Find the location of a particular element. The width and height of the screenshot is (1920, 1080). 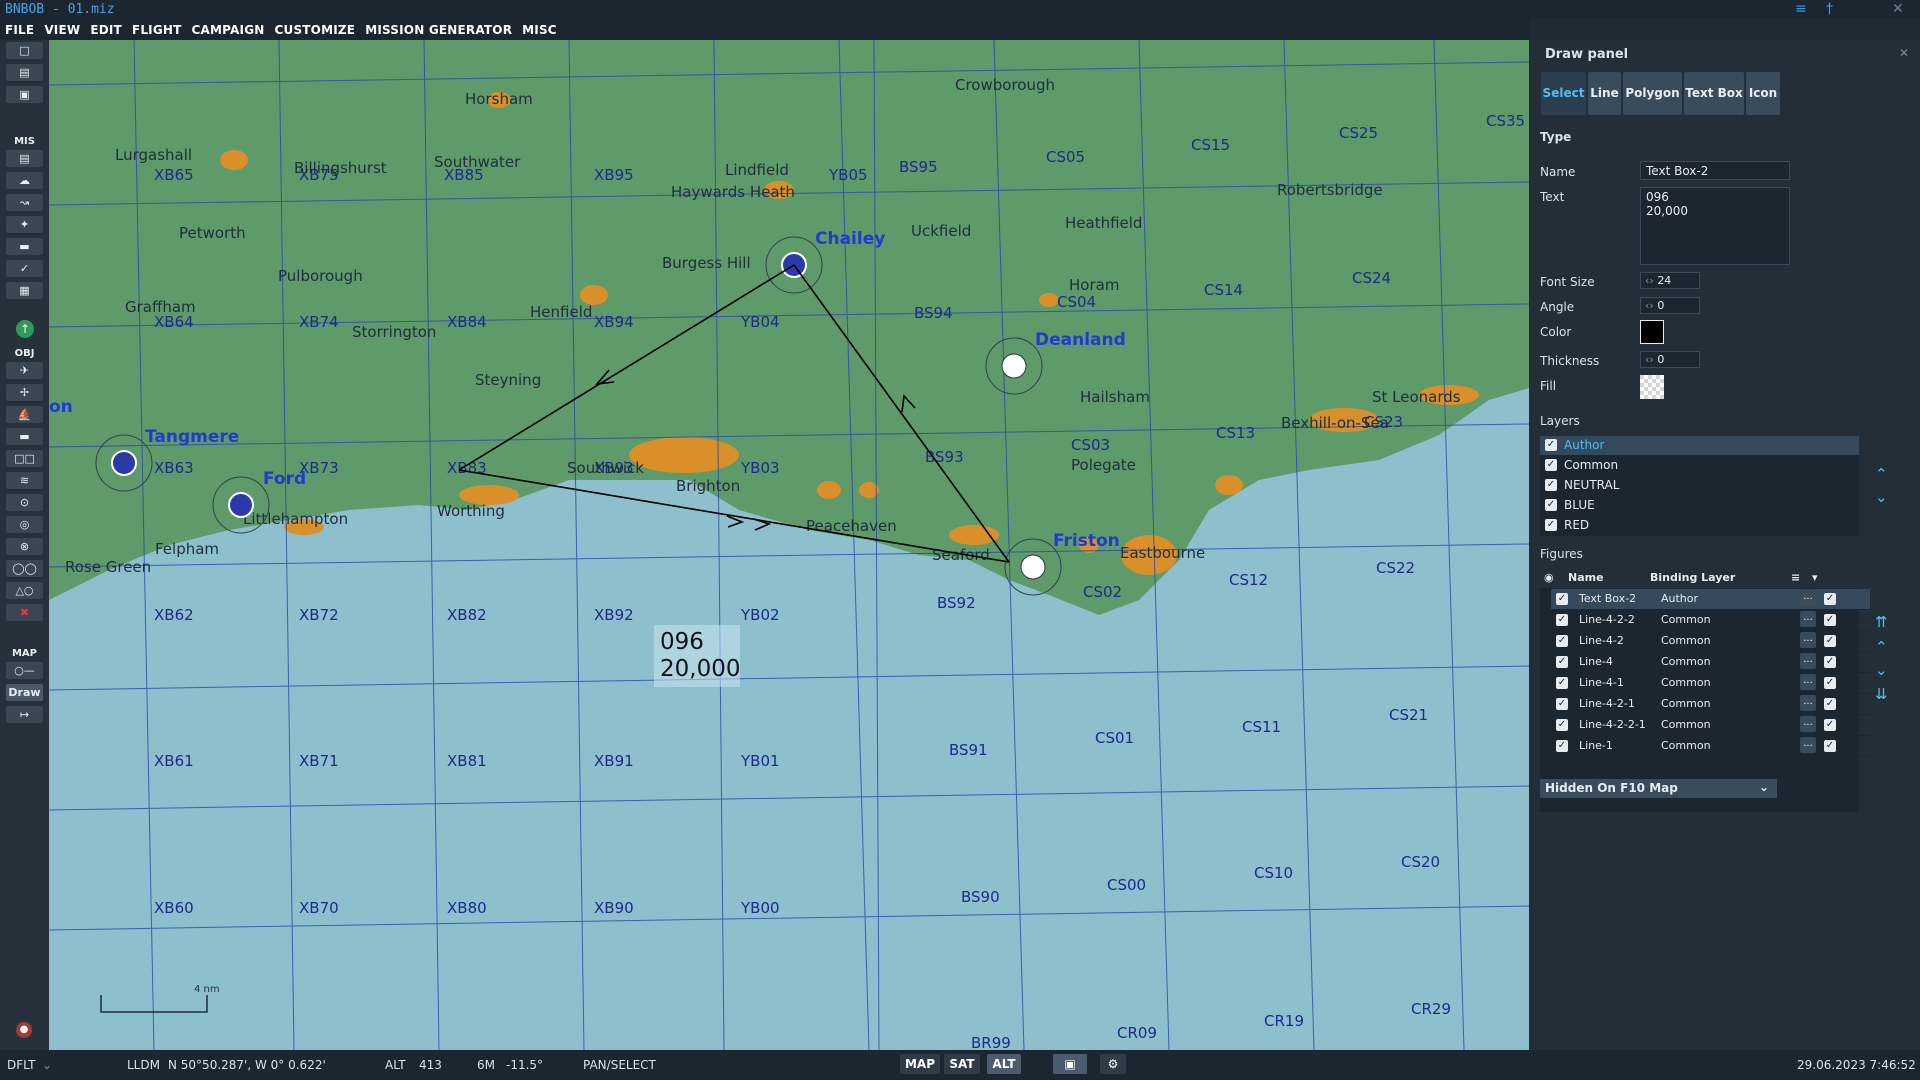

visibility-dropdown: Hidden On F10 Map ⌄ is located at coordinates (1658, 788).